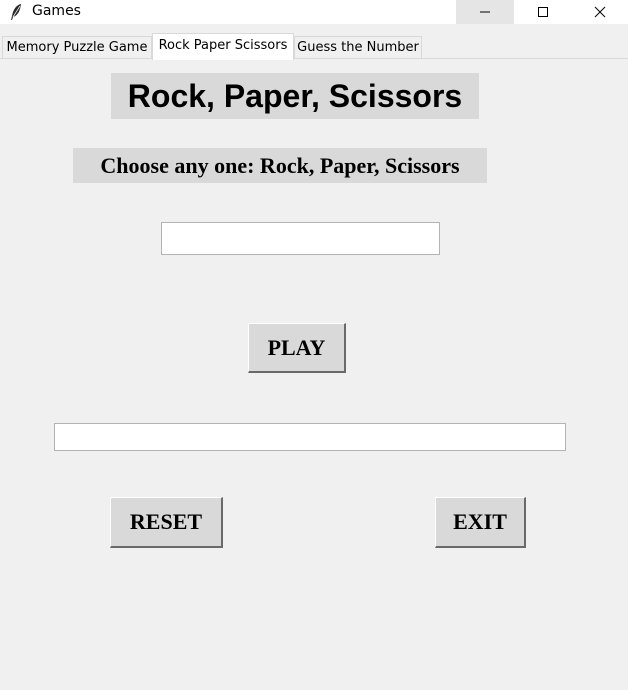 This screenshot has height=690, width=628. I want to click on exit-button: EXIT, so click(480, 522).